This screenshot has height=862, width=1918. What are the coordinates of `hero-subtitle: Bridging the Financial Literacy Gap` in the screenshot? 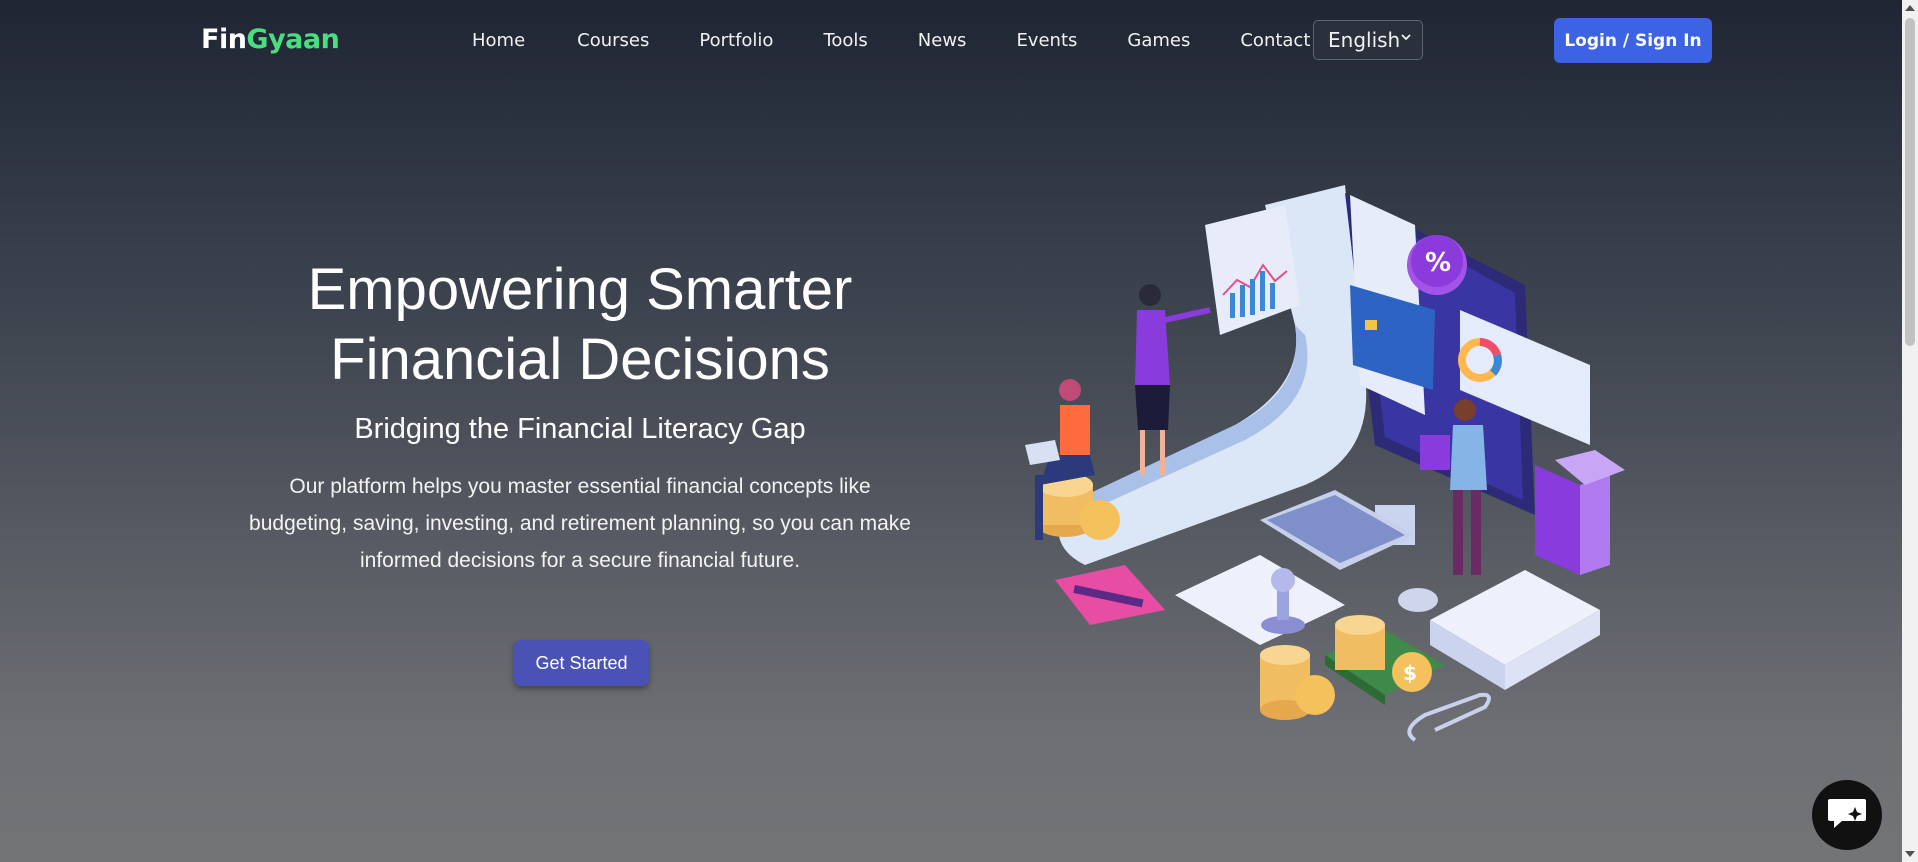 It's located at (580, 429).